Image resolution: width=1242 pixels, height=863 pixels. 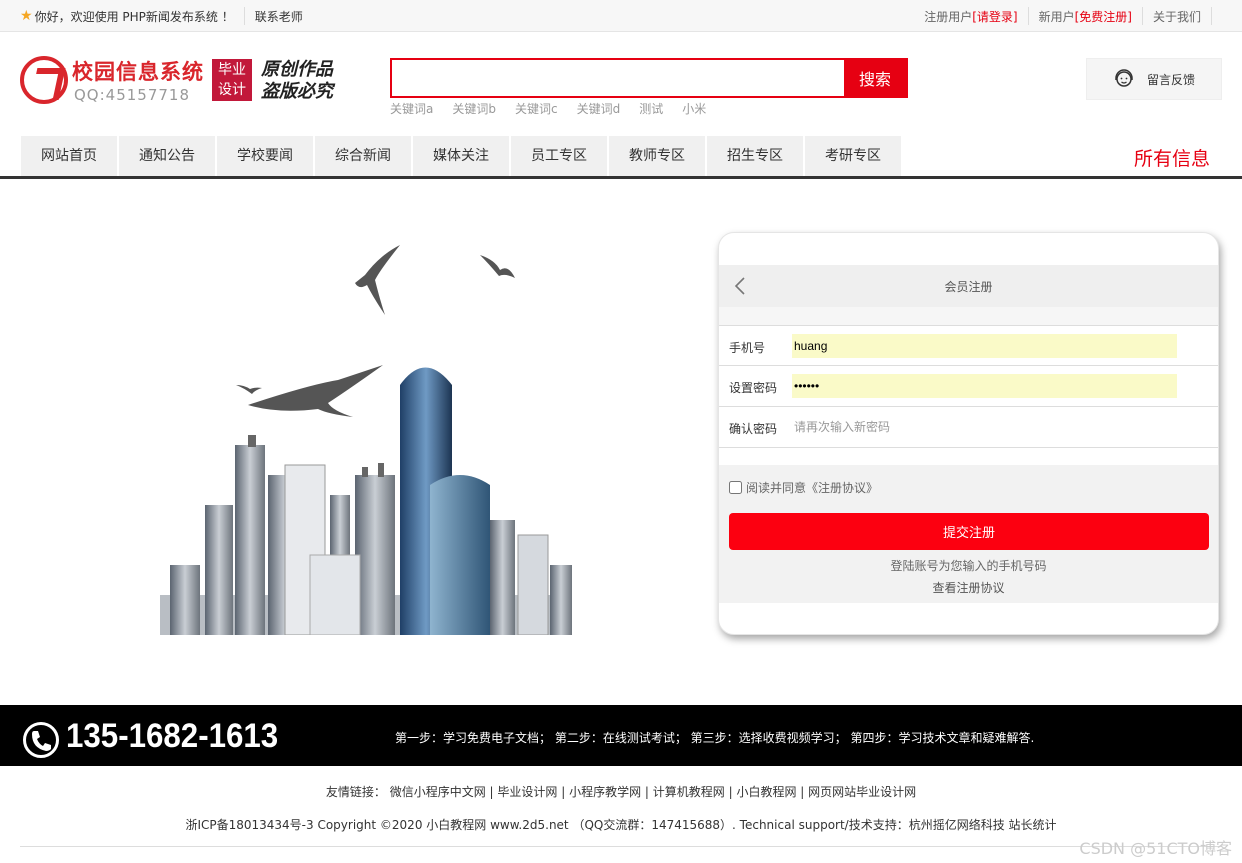 I want to click on agree-checkbox, so click(x=735, y=487).